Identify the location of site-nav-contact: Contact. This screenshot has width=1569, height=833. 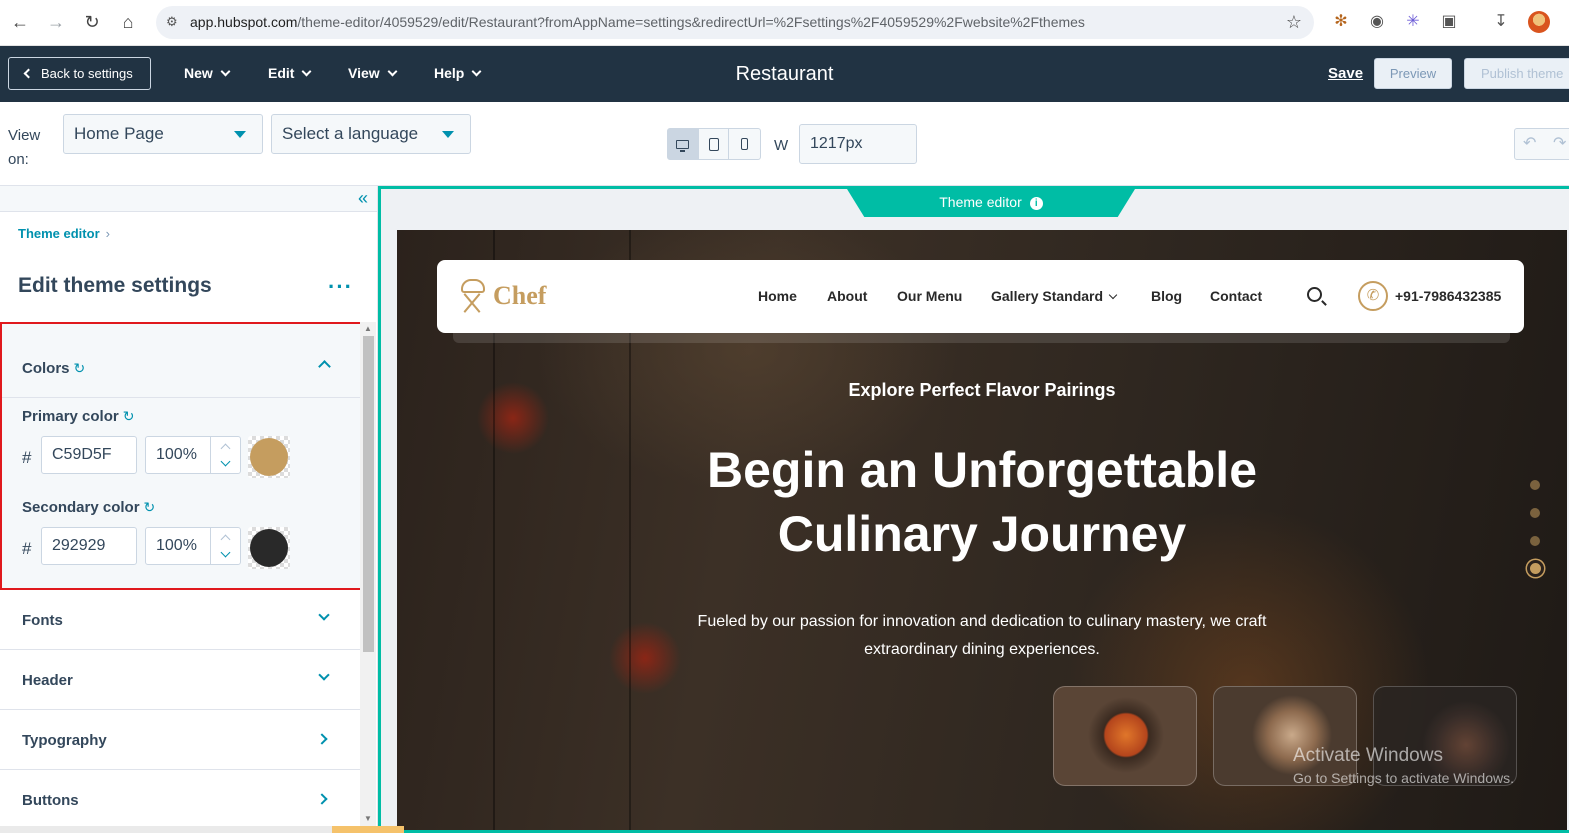
(1236, 296).